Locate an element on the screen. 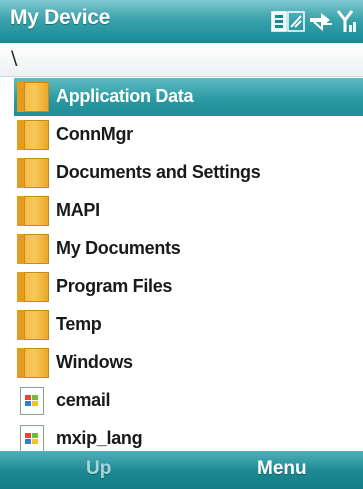  status-icons is located at coordinates (314, 20).